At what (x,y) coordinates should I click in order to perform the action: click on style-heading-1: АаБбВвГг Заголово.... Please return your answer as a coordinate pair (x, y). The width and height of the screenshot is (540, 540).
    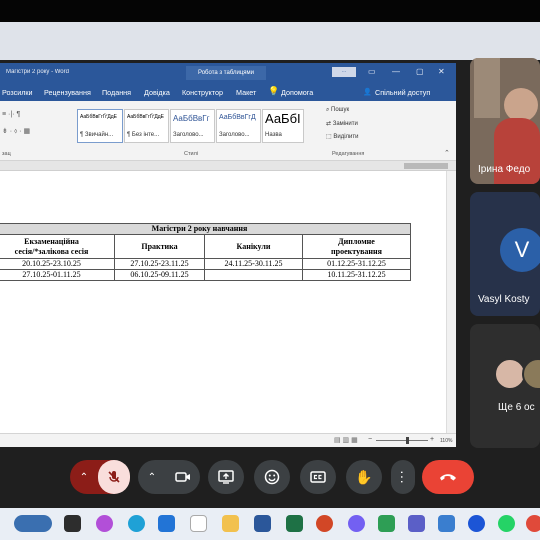
    Looking at the image, I should click on (192, 126).